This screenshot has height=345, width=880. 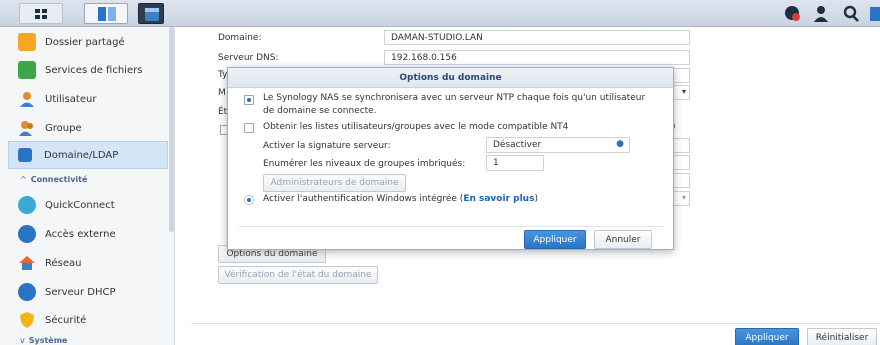 I want to click on learn-more-link: En savoir plus, so click(x=498, y=199).